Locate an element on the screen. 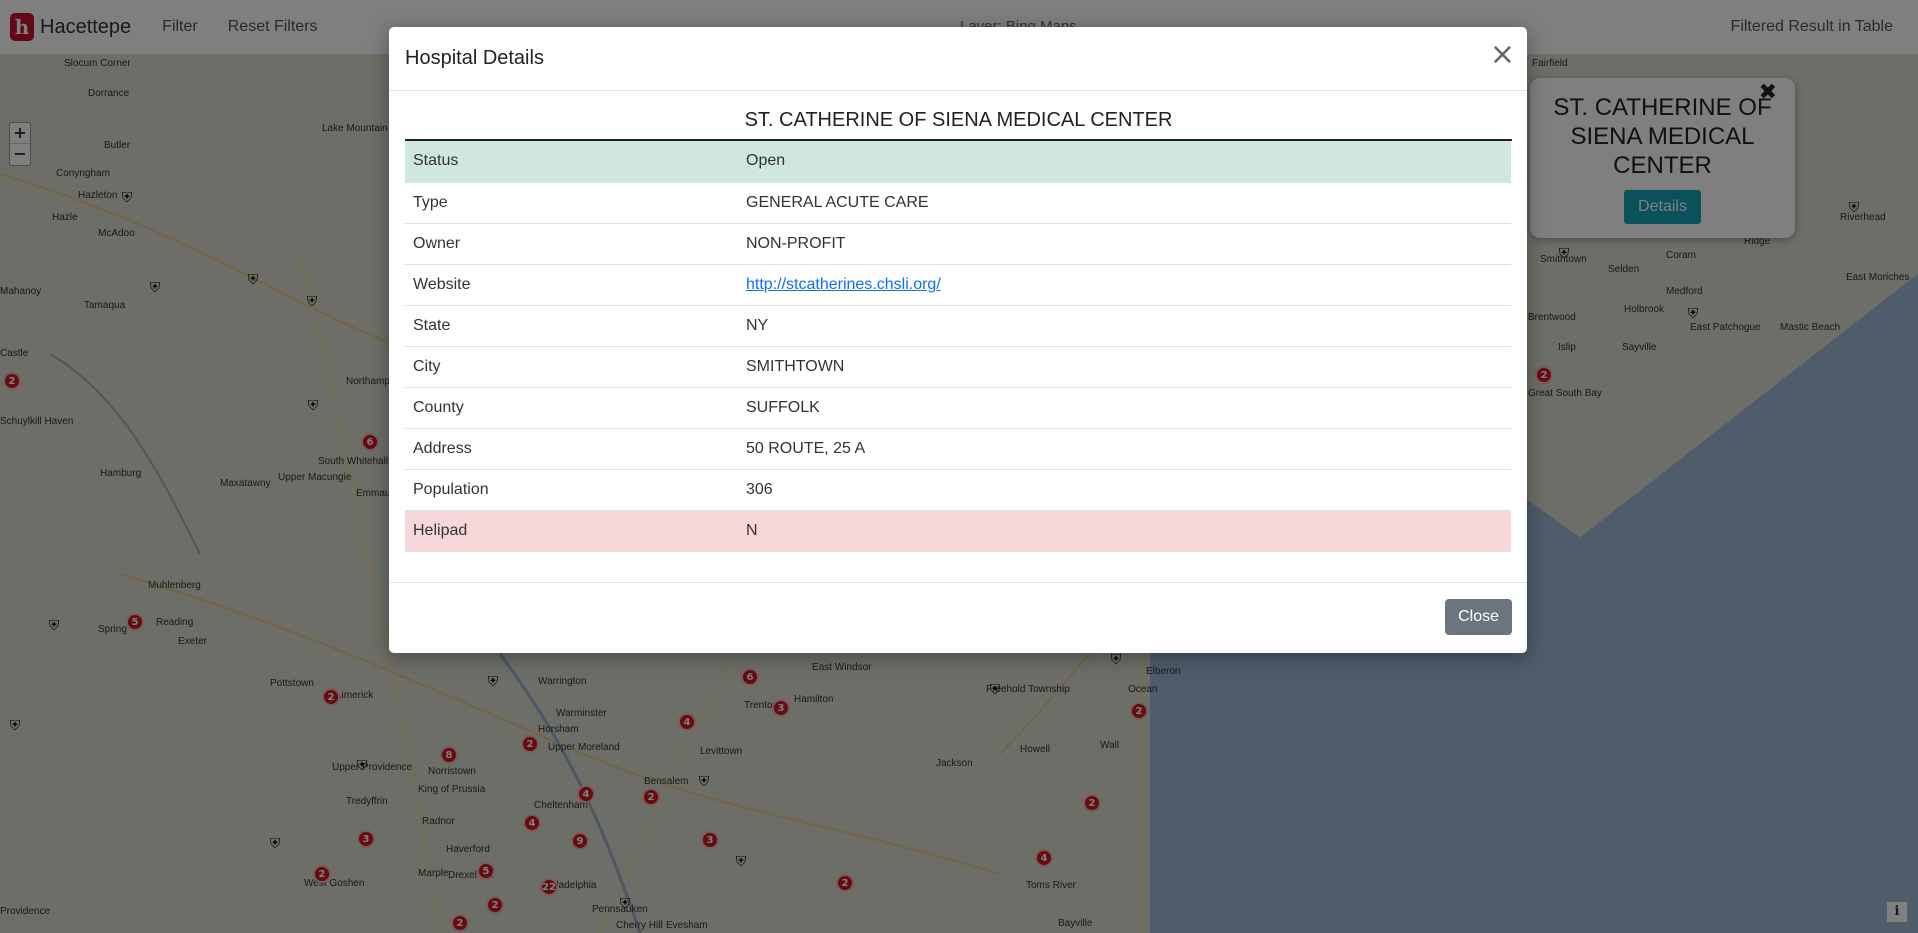  row-value: Open is located at coordinates (1124, 162).